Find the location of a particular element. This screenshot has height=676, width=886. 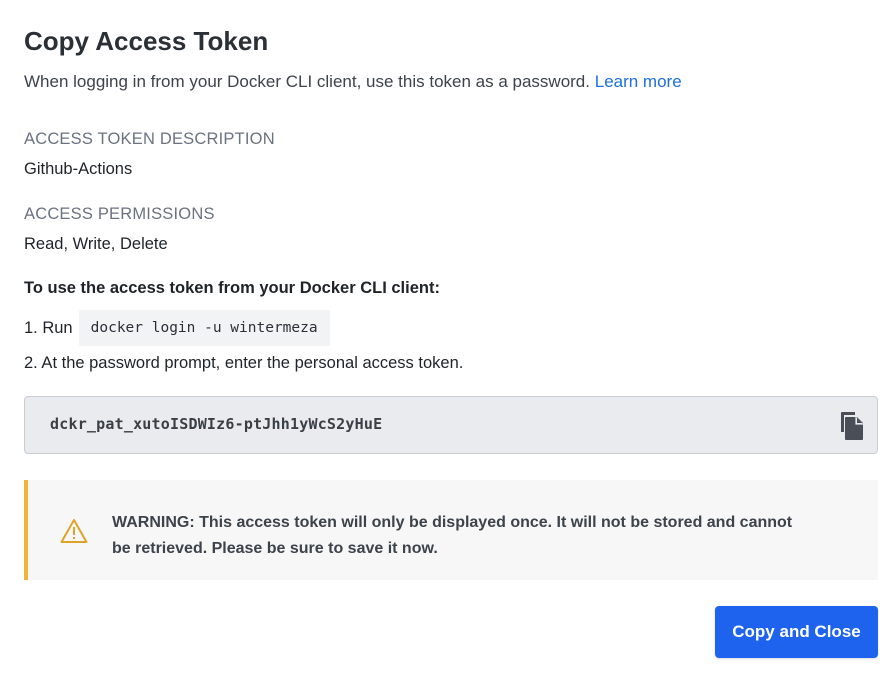

step1-prefix: 1. Run is located at coordinates (48, 327).